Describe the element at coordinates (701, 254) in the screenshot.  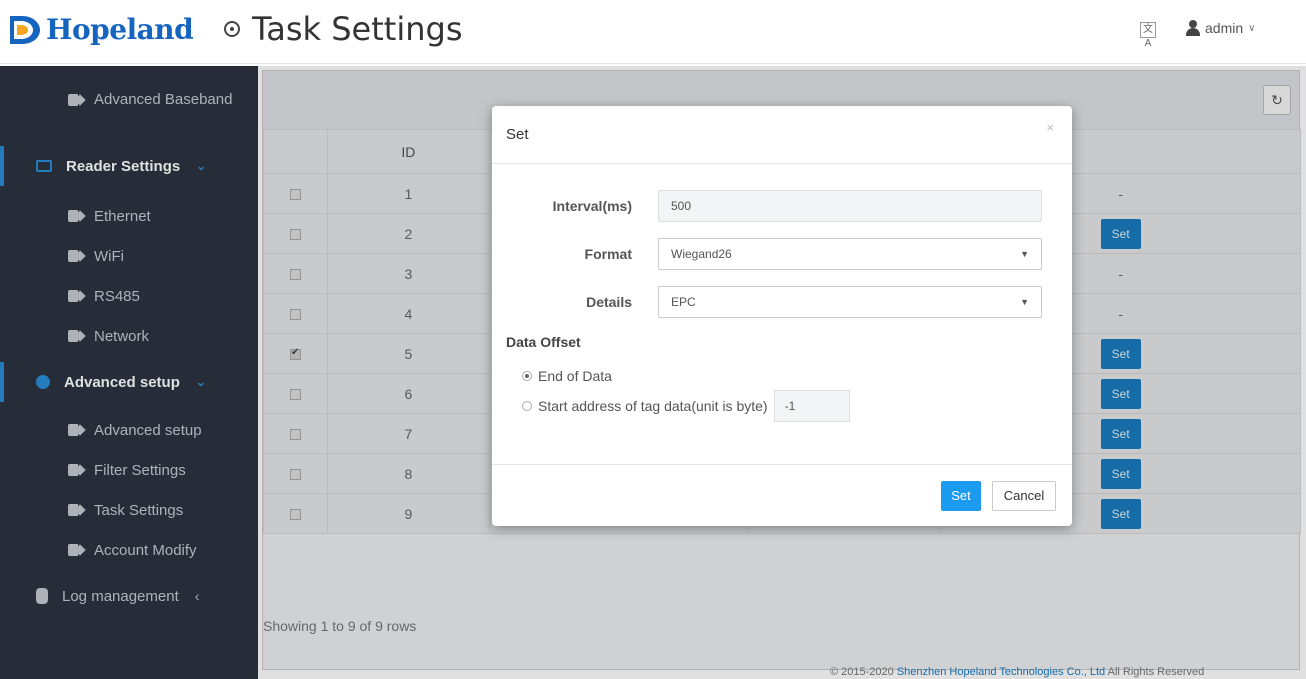
I see `format-value: Wiegand26` at that location.